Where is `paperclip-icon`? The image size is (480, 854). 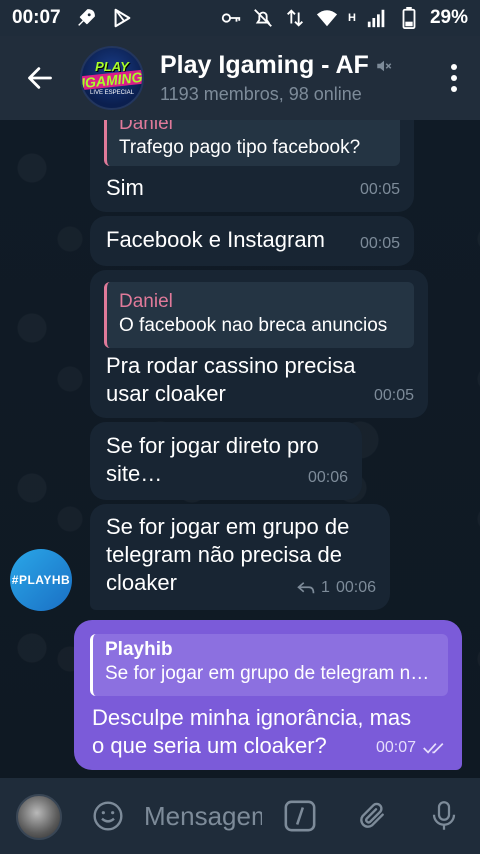
paperclip-icon is located at coordinates (372, 815).